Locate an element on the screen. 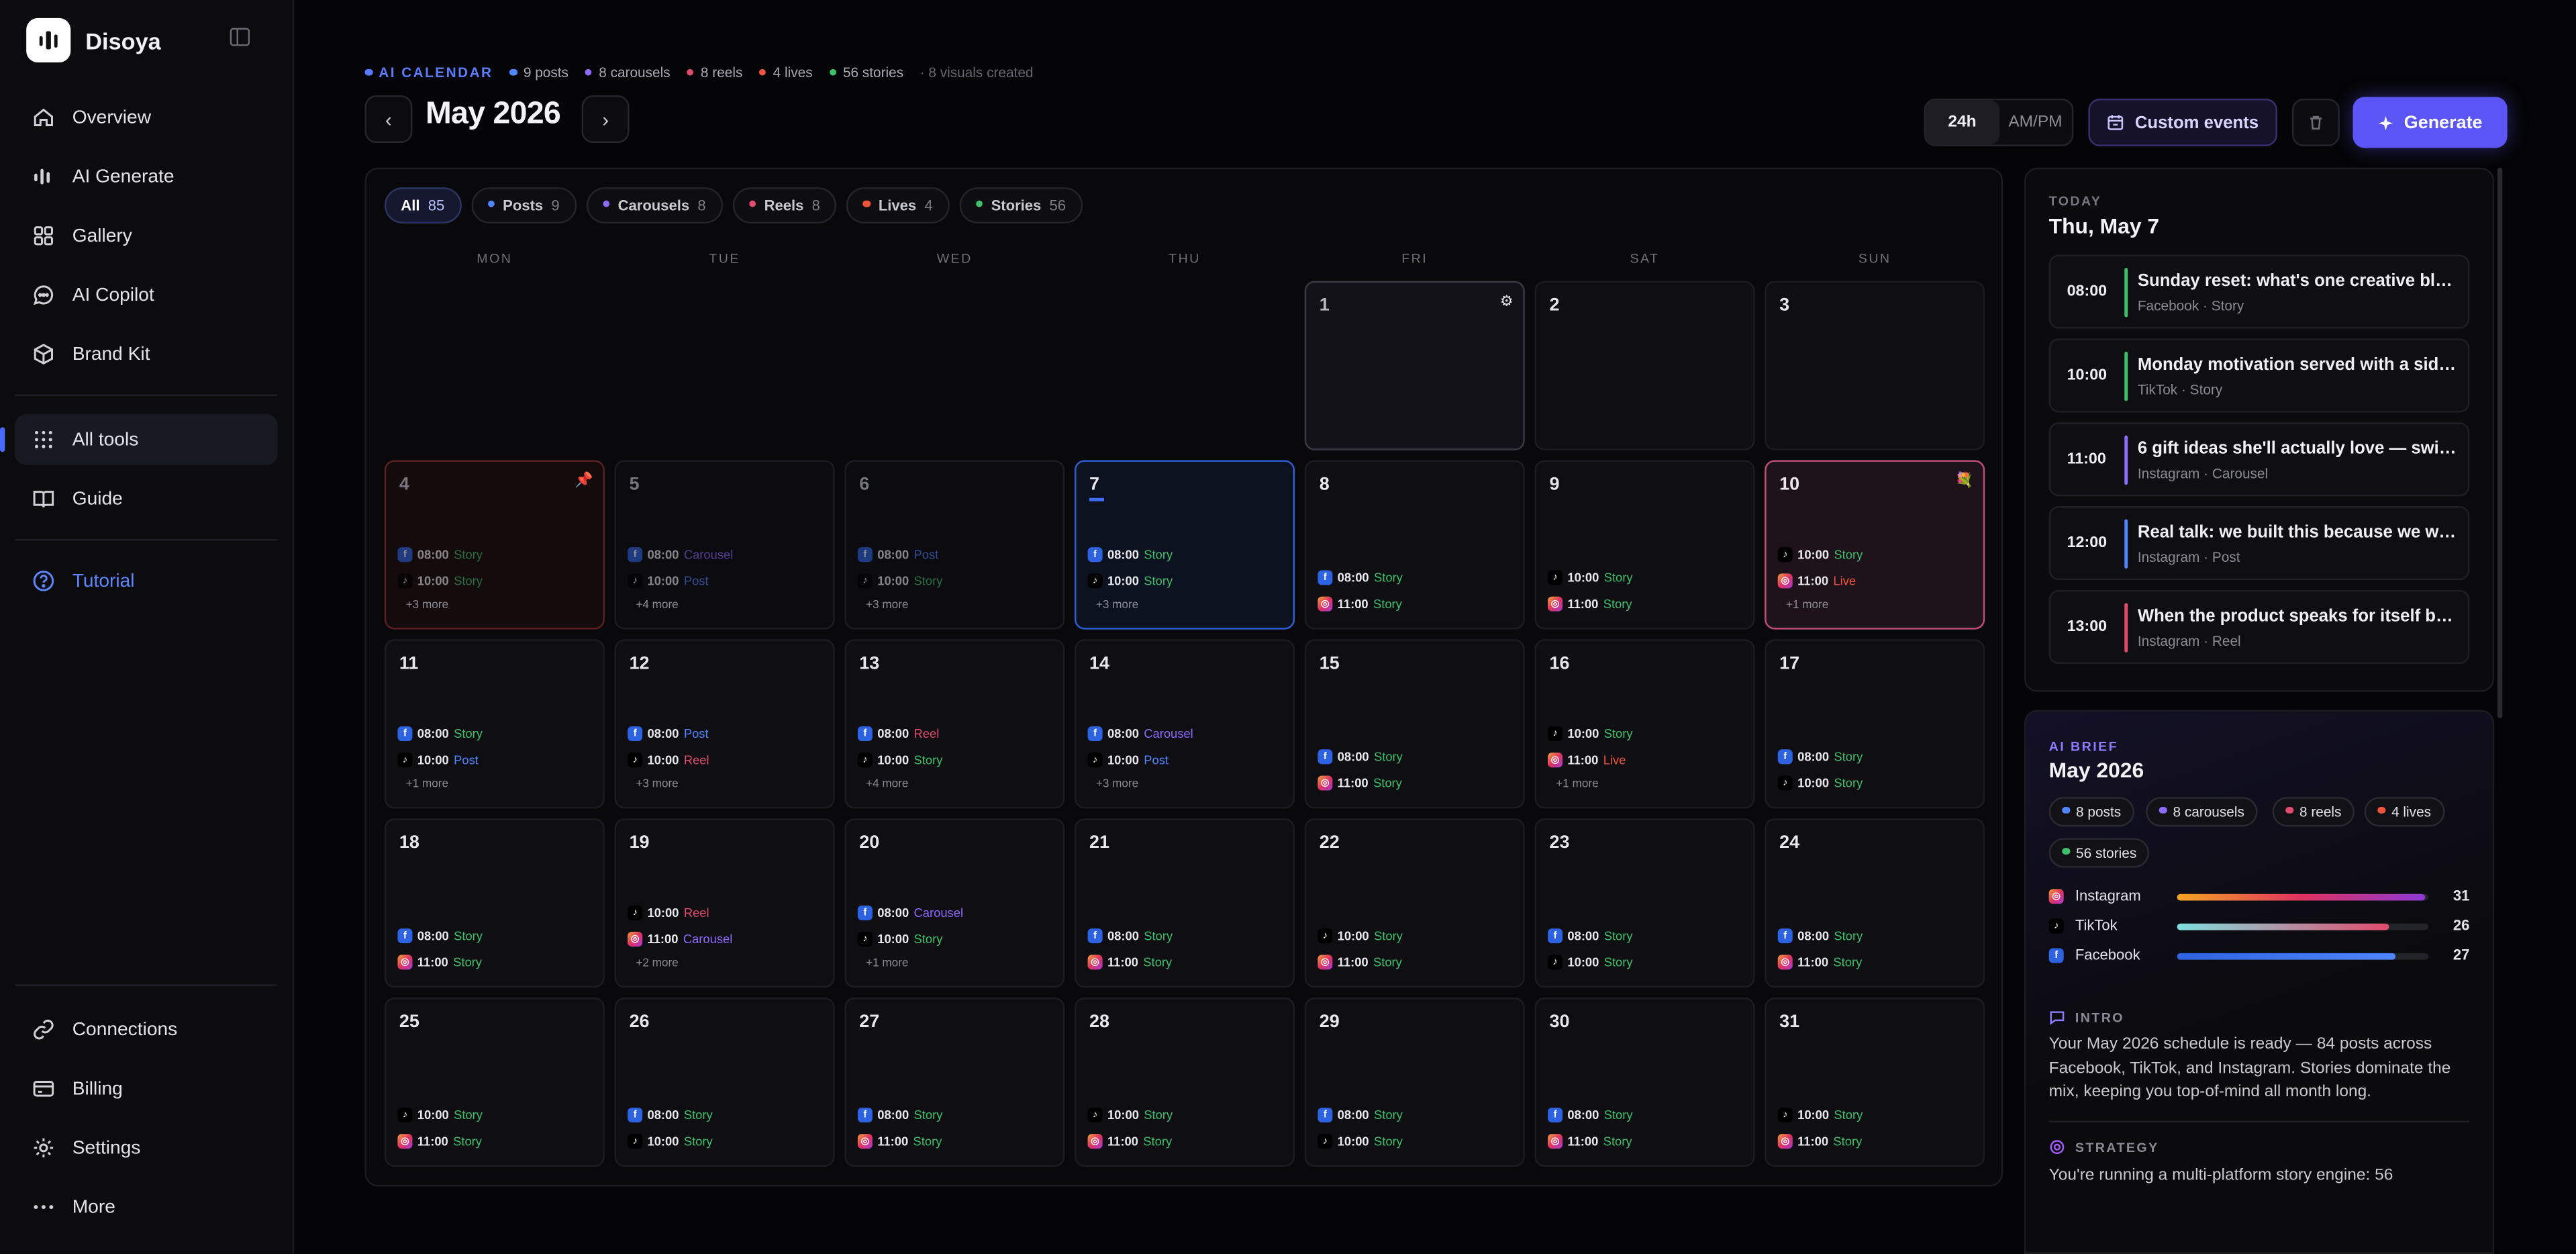  day-cell-1: 1 ⚙ is located at coordinates (1414, 365).